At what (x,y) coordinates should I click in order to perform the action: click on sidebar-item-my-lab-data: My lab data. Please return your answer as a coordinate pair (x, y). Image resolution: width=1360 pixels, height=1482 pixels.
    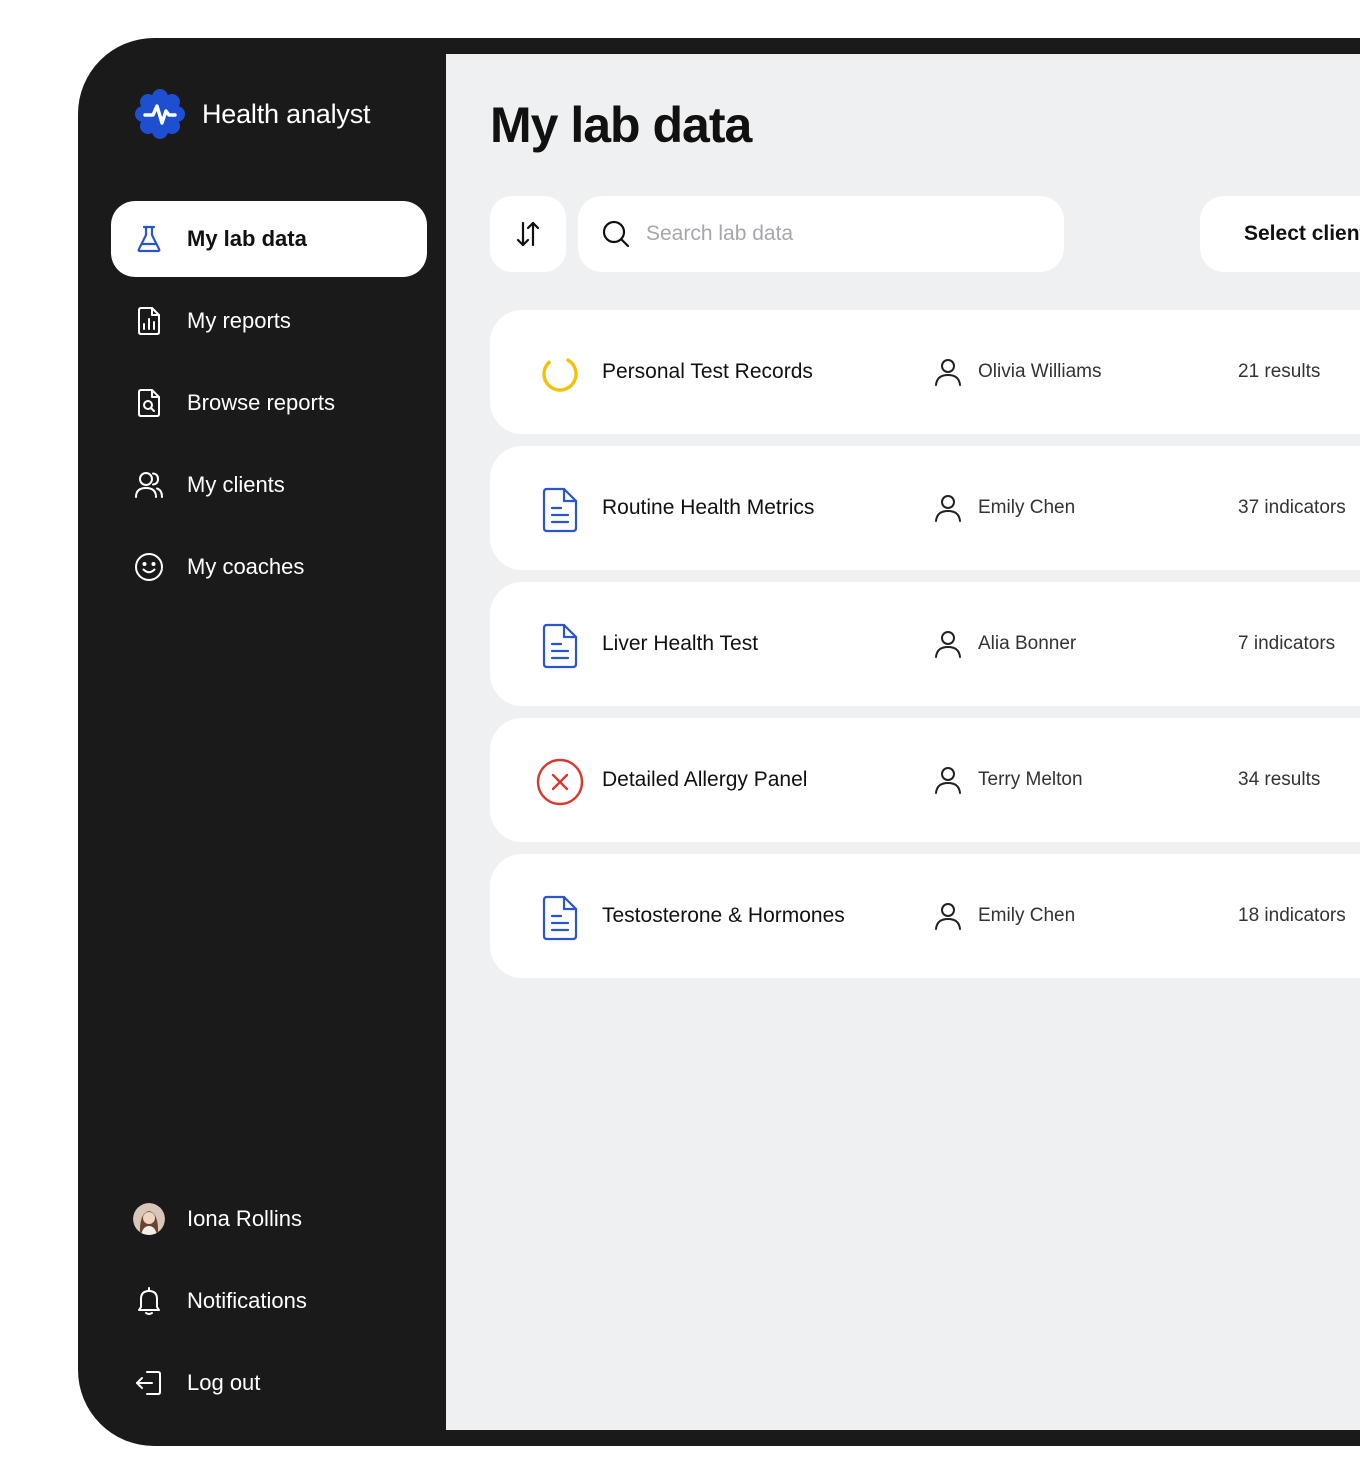
    Looking at the image, I should click on (269, 239).